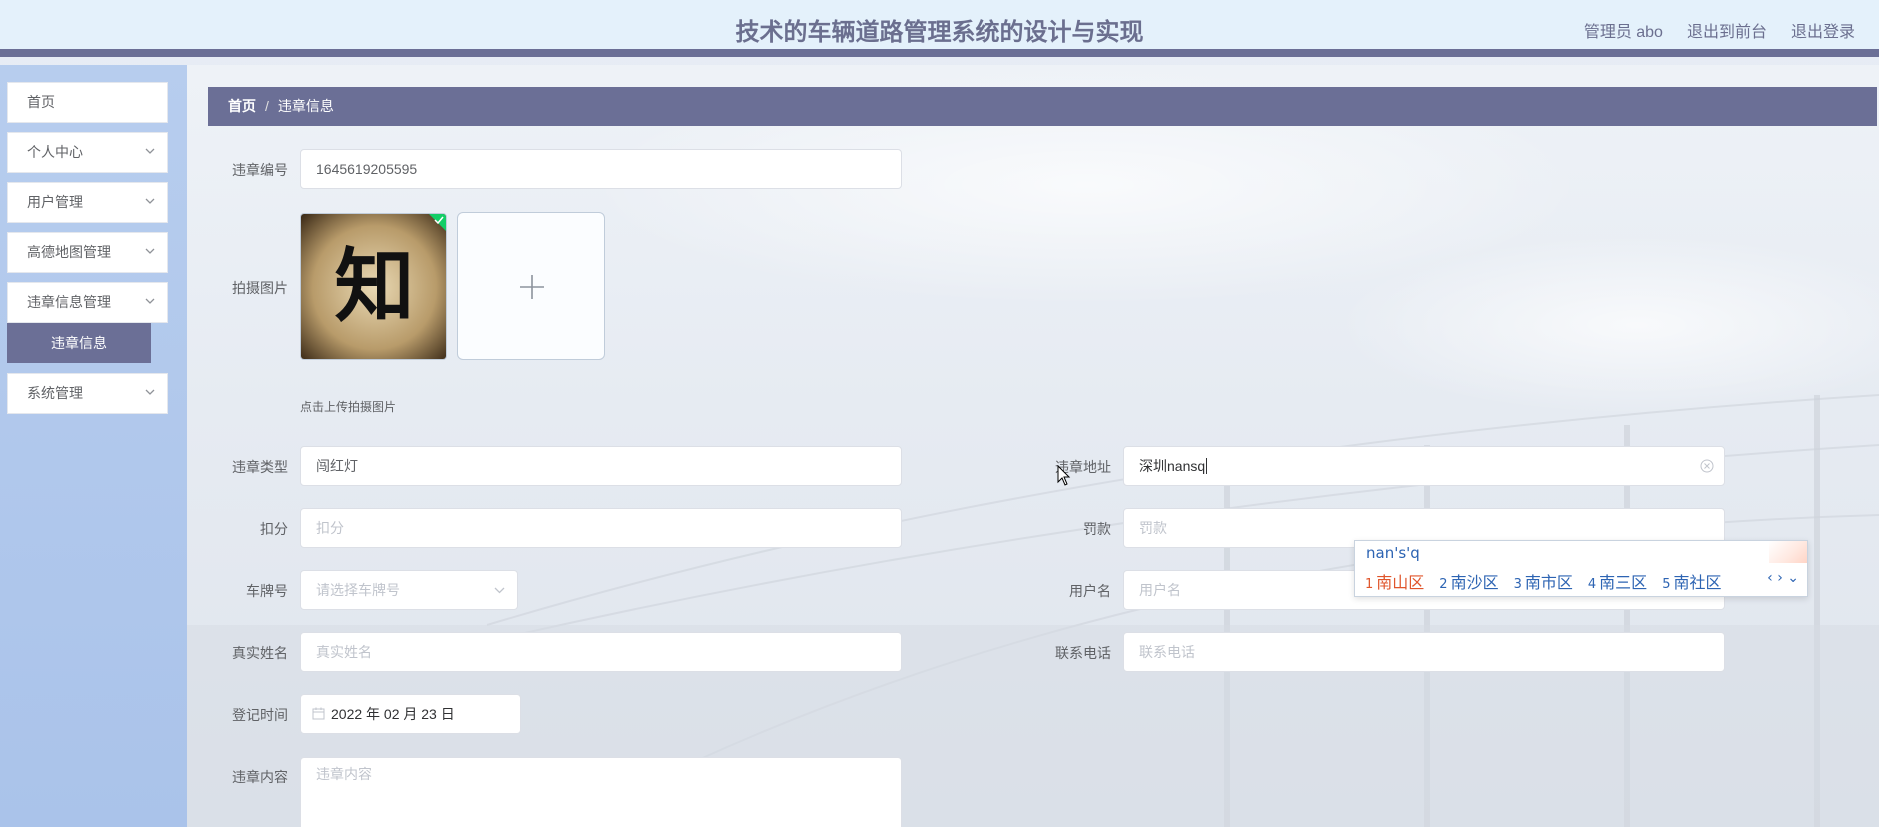  Describe the element at coordinates (1468, 581) in the screenshot. I see `ime-candidate: 2 南沙区` at that location.